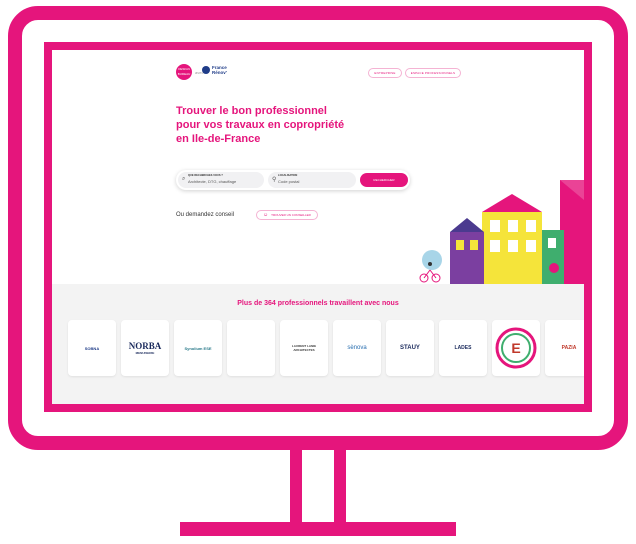  Describe the element at coordinates (251, 348) in the screenshot. I see `partner-logo-generic` at that location.